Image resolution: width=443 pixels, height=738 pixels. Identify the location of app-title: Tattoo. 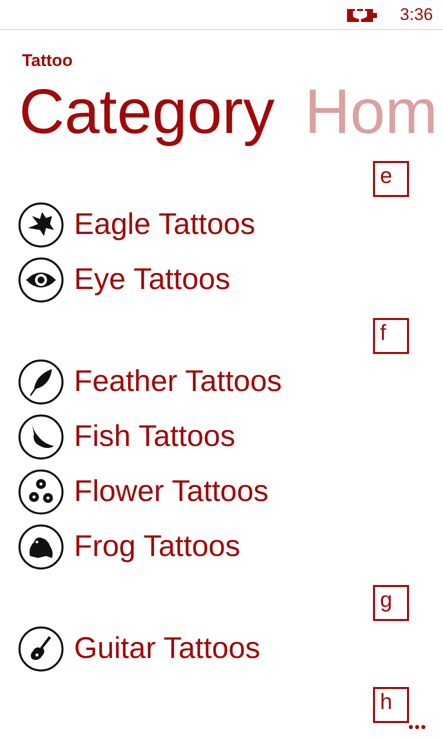
(48, 61).